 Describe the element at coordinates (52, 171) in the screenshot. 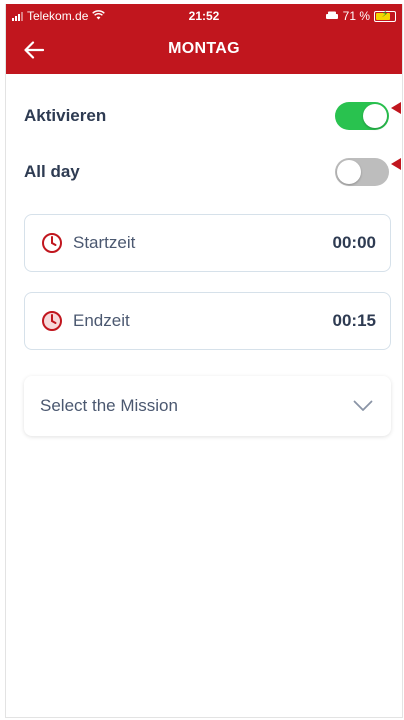

I see `all-day-label: All day` at that location.